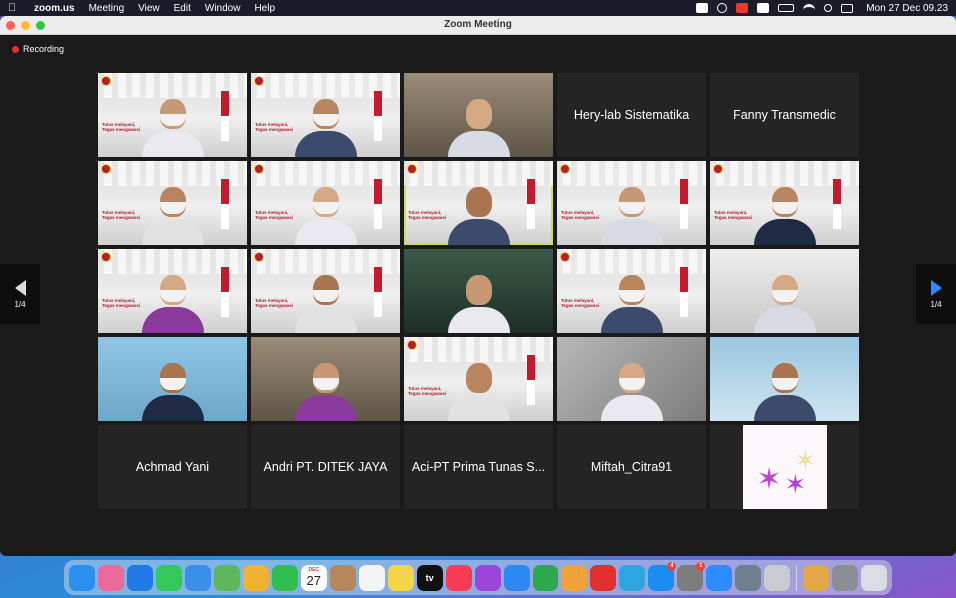 The image size is (956, 598). I want to click on participant-name: Hery-lab Sistematika, so click(631, 115).